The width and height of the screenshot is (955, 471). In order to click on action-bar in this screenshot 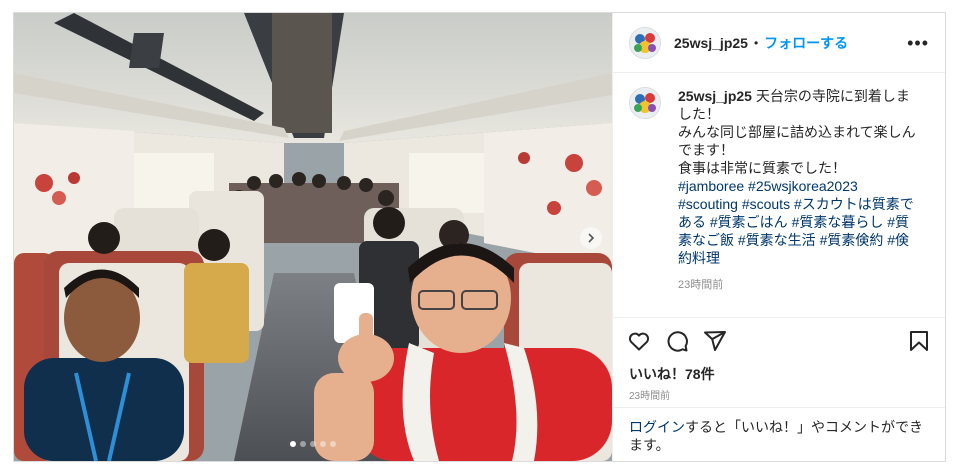, I will do `click(779, 341)`.